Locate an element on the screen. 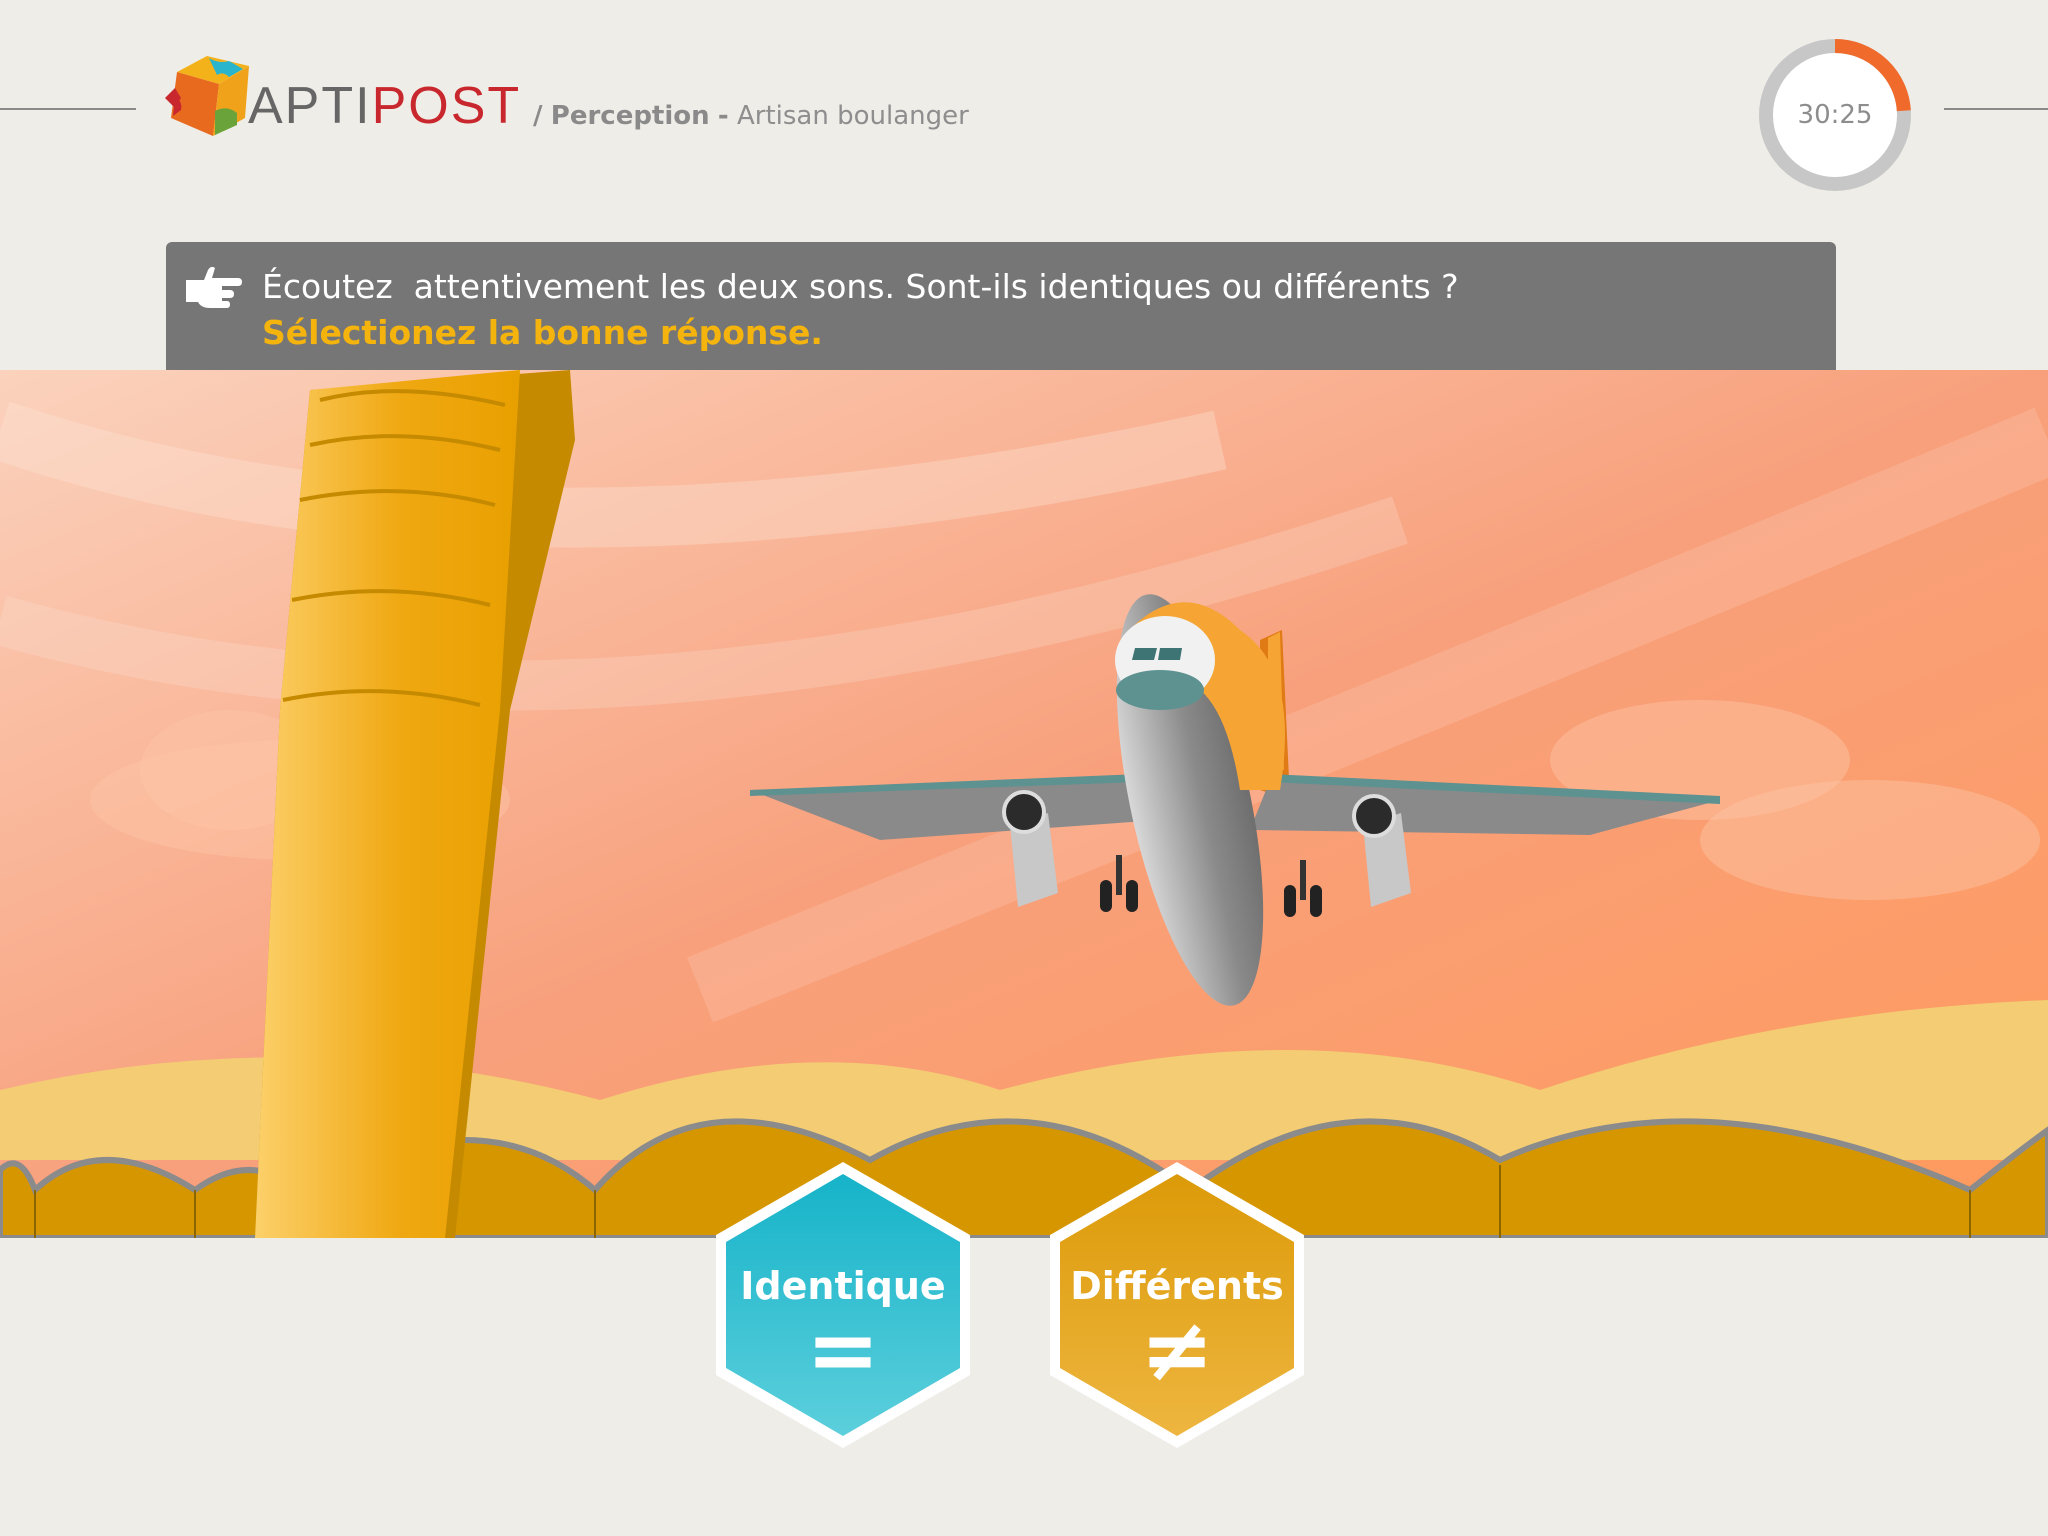 This screenshot has width=2048, height=1536. instruction-prompt: Sélectionez la bonne réponse. is located at coordinates (542, 332).